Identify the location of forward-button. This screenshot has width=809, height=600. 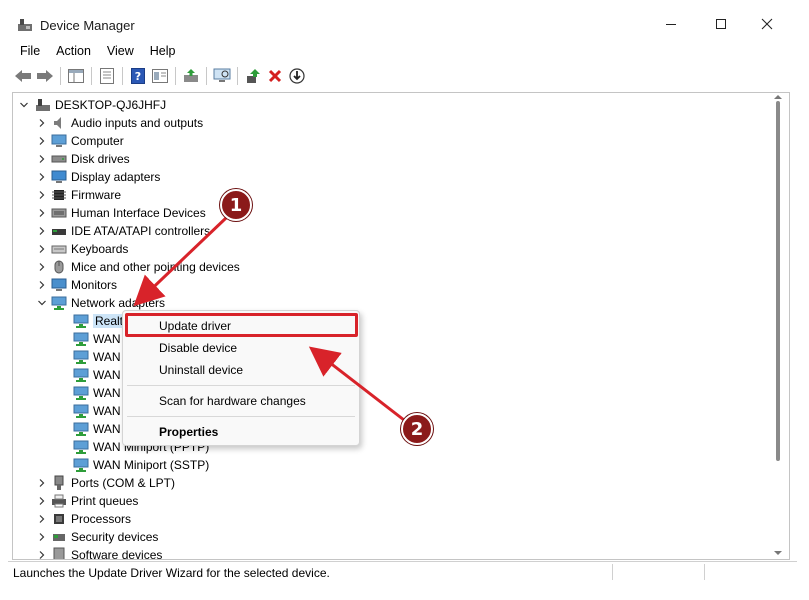
(45, 76).